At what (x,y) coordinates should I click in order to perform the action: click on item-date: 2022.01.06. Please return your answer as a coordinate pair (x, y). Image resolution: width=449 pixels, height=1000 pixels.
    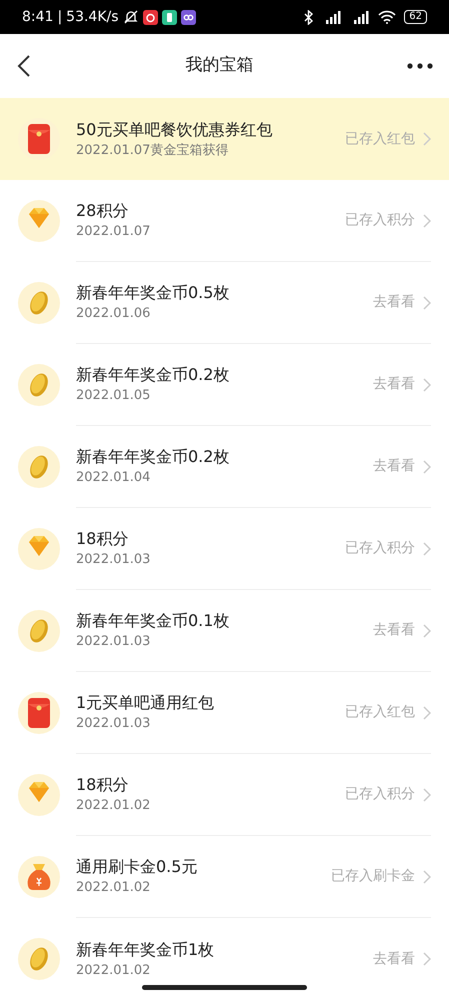
    Looking at the image, I should click on (114, 314).